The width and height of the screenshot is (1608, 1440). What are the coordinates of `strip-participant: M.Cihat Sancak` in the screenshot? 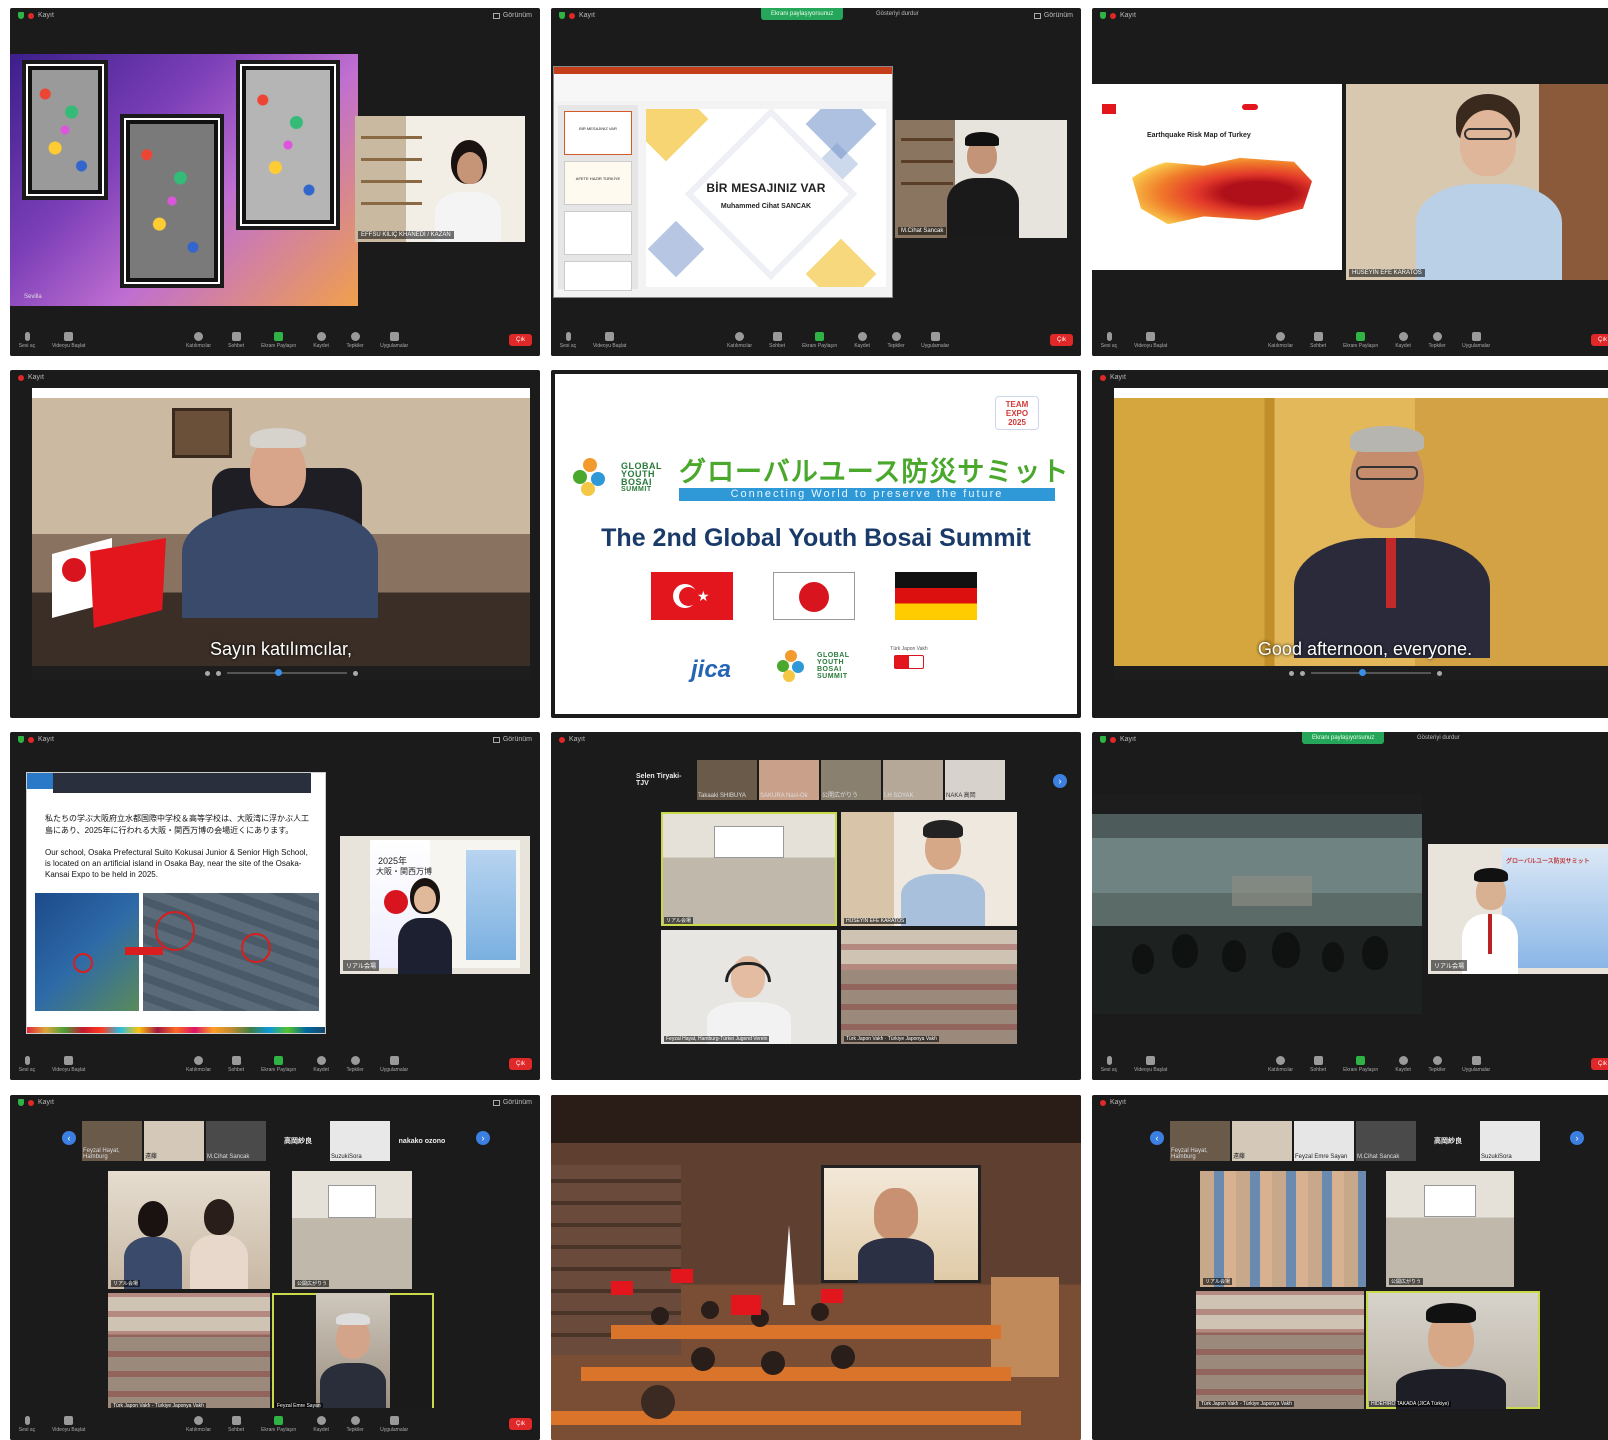 It's located at (236, 1141).